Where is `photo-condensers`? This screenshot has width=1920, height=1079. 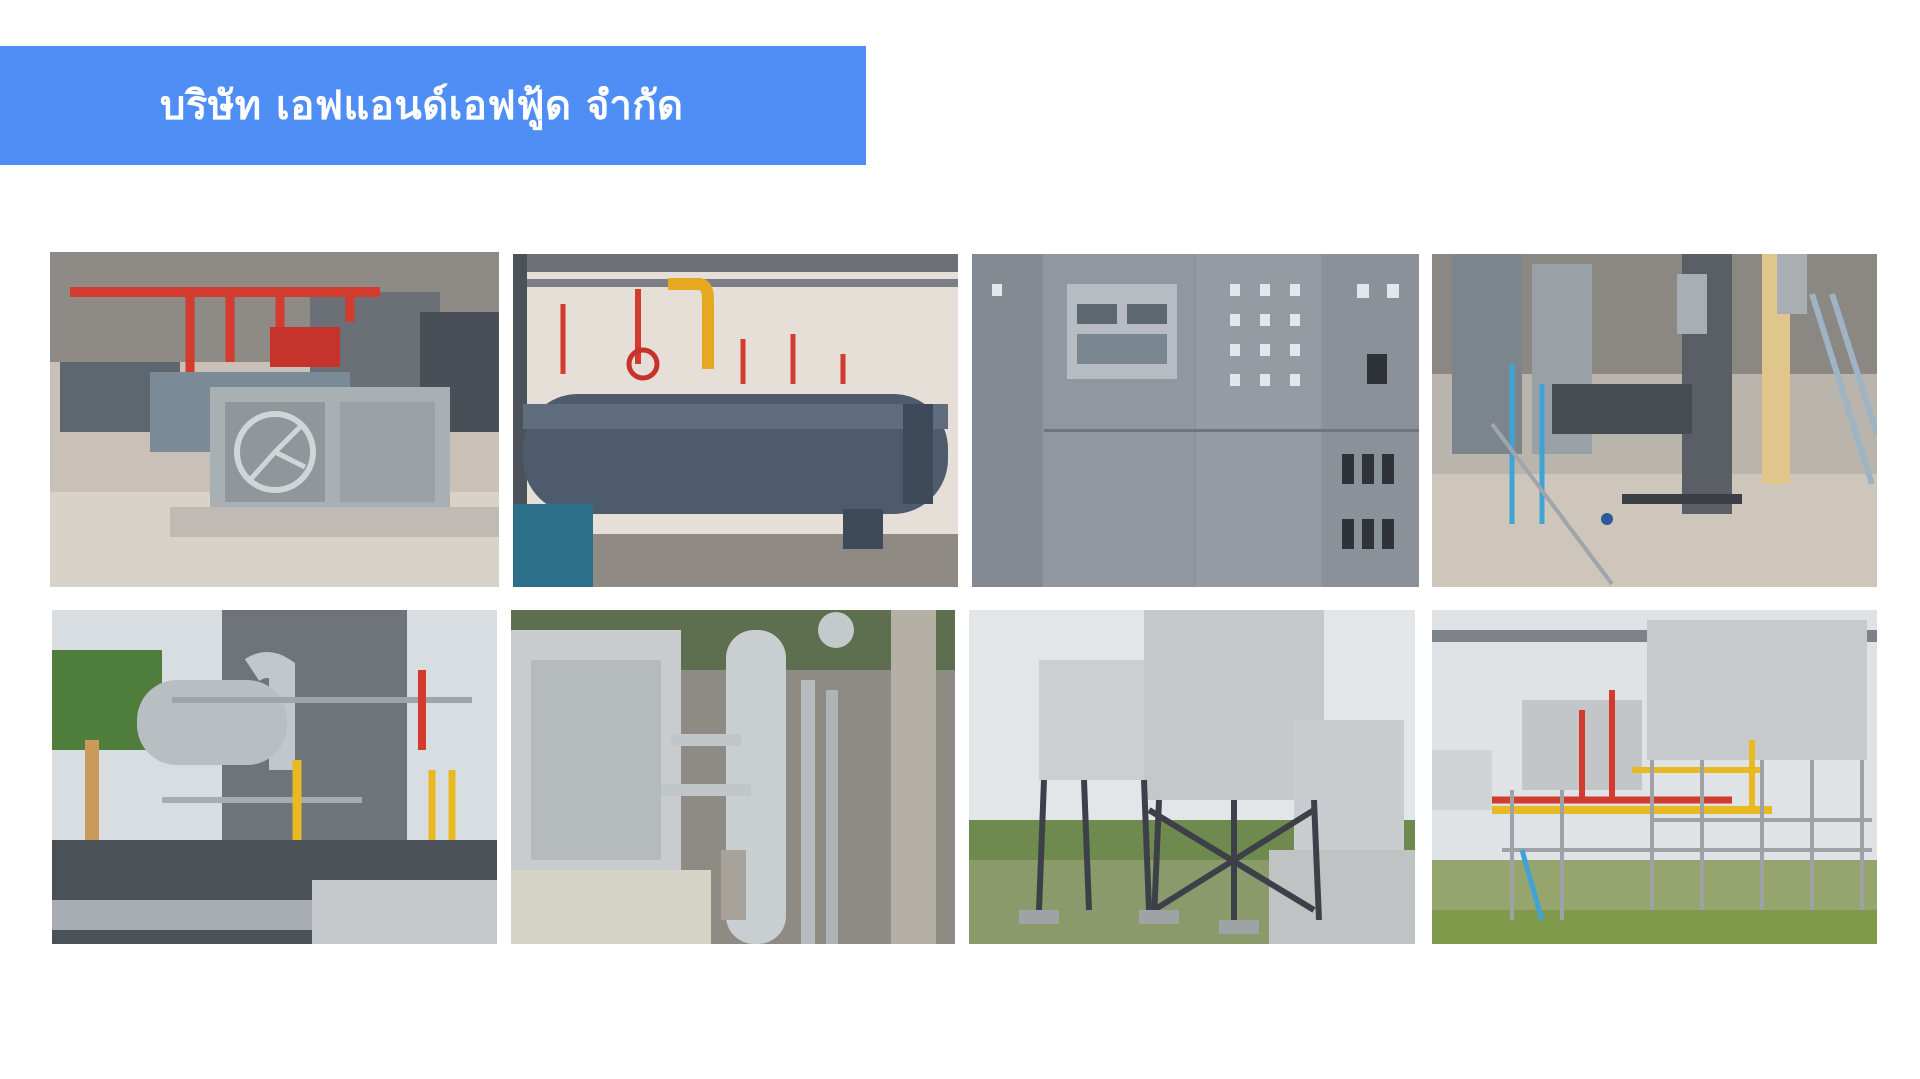
photo-condensers is located at coordinates (1192, 777).